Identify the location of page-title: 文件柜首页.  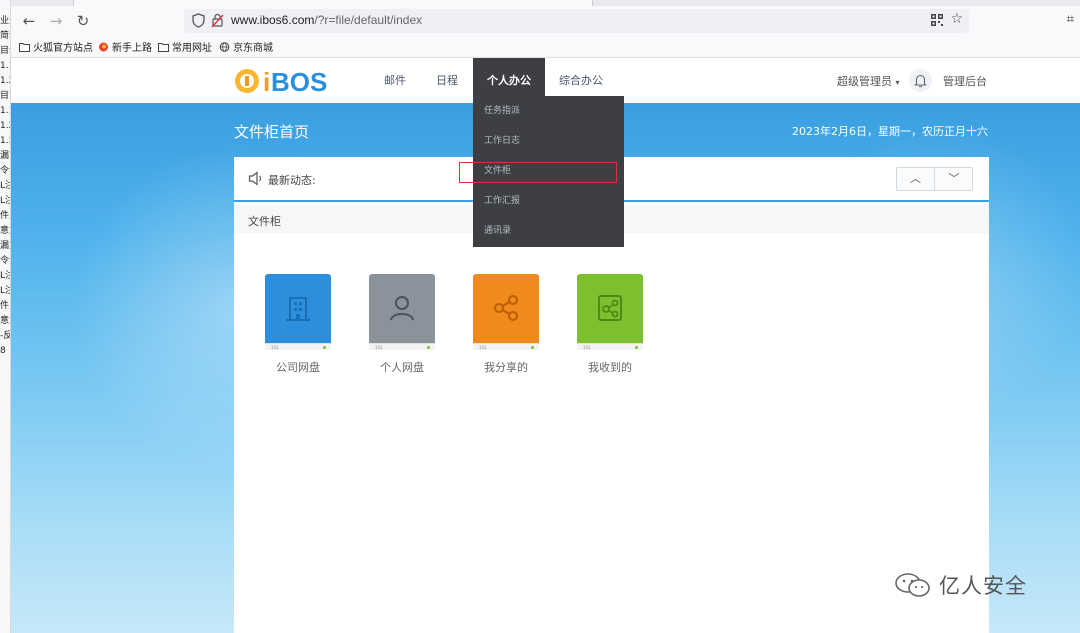
(272, 132).